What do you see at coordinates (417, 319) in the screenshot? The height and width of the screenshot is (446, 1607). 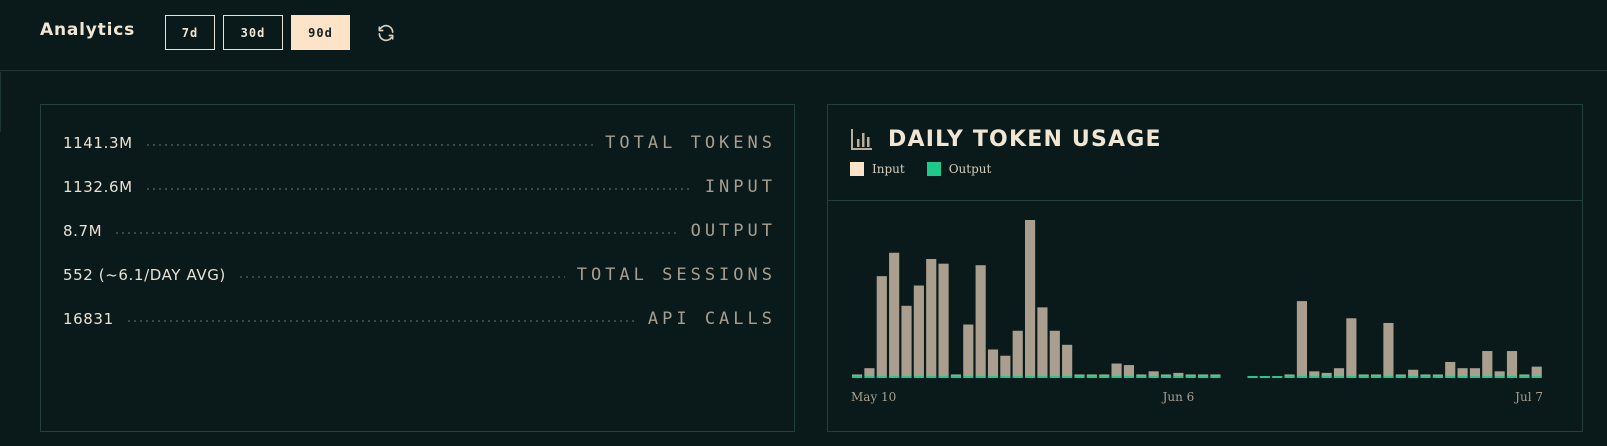 I see `stat-row-api-calls: 16831 API CALLS` at bounding box center [417, 319].